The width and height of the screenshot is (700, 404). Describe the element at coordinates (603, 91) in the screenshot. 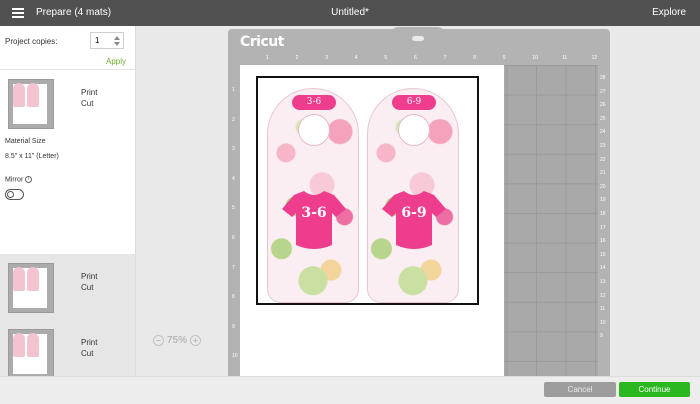

I see `ruler-tick-label: 27` at that location.